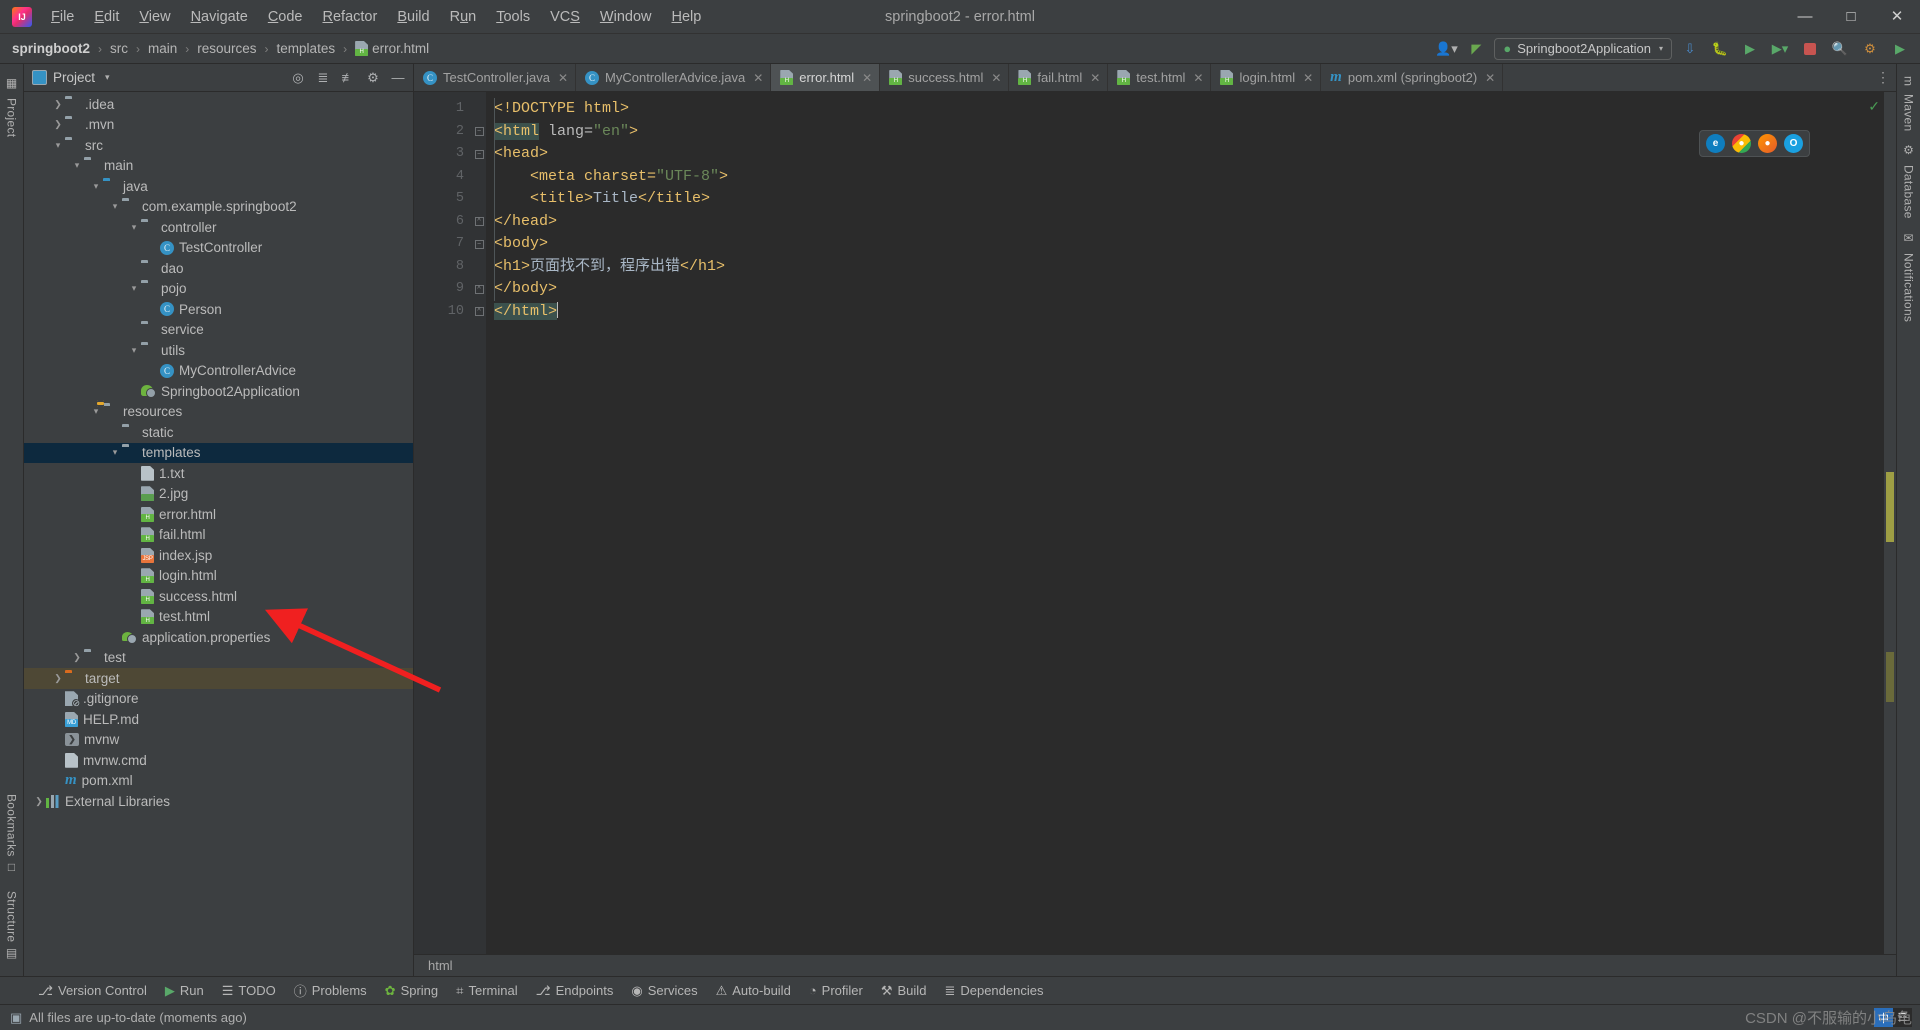 The image size is (1920, 1030). I want to click on tree-node: ▾ java, so click(218, 186).